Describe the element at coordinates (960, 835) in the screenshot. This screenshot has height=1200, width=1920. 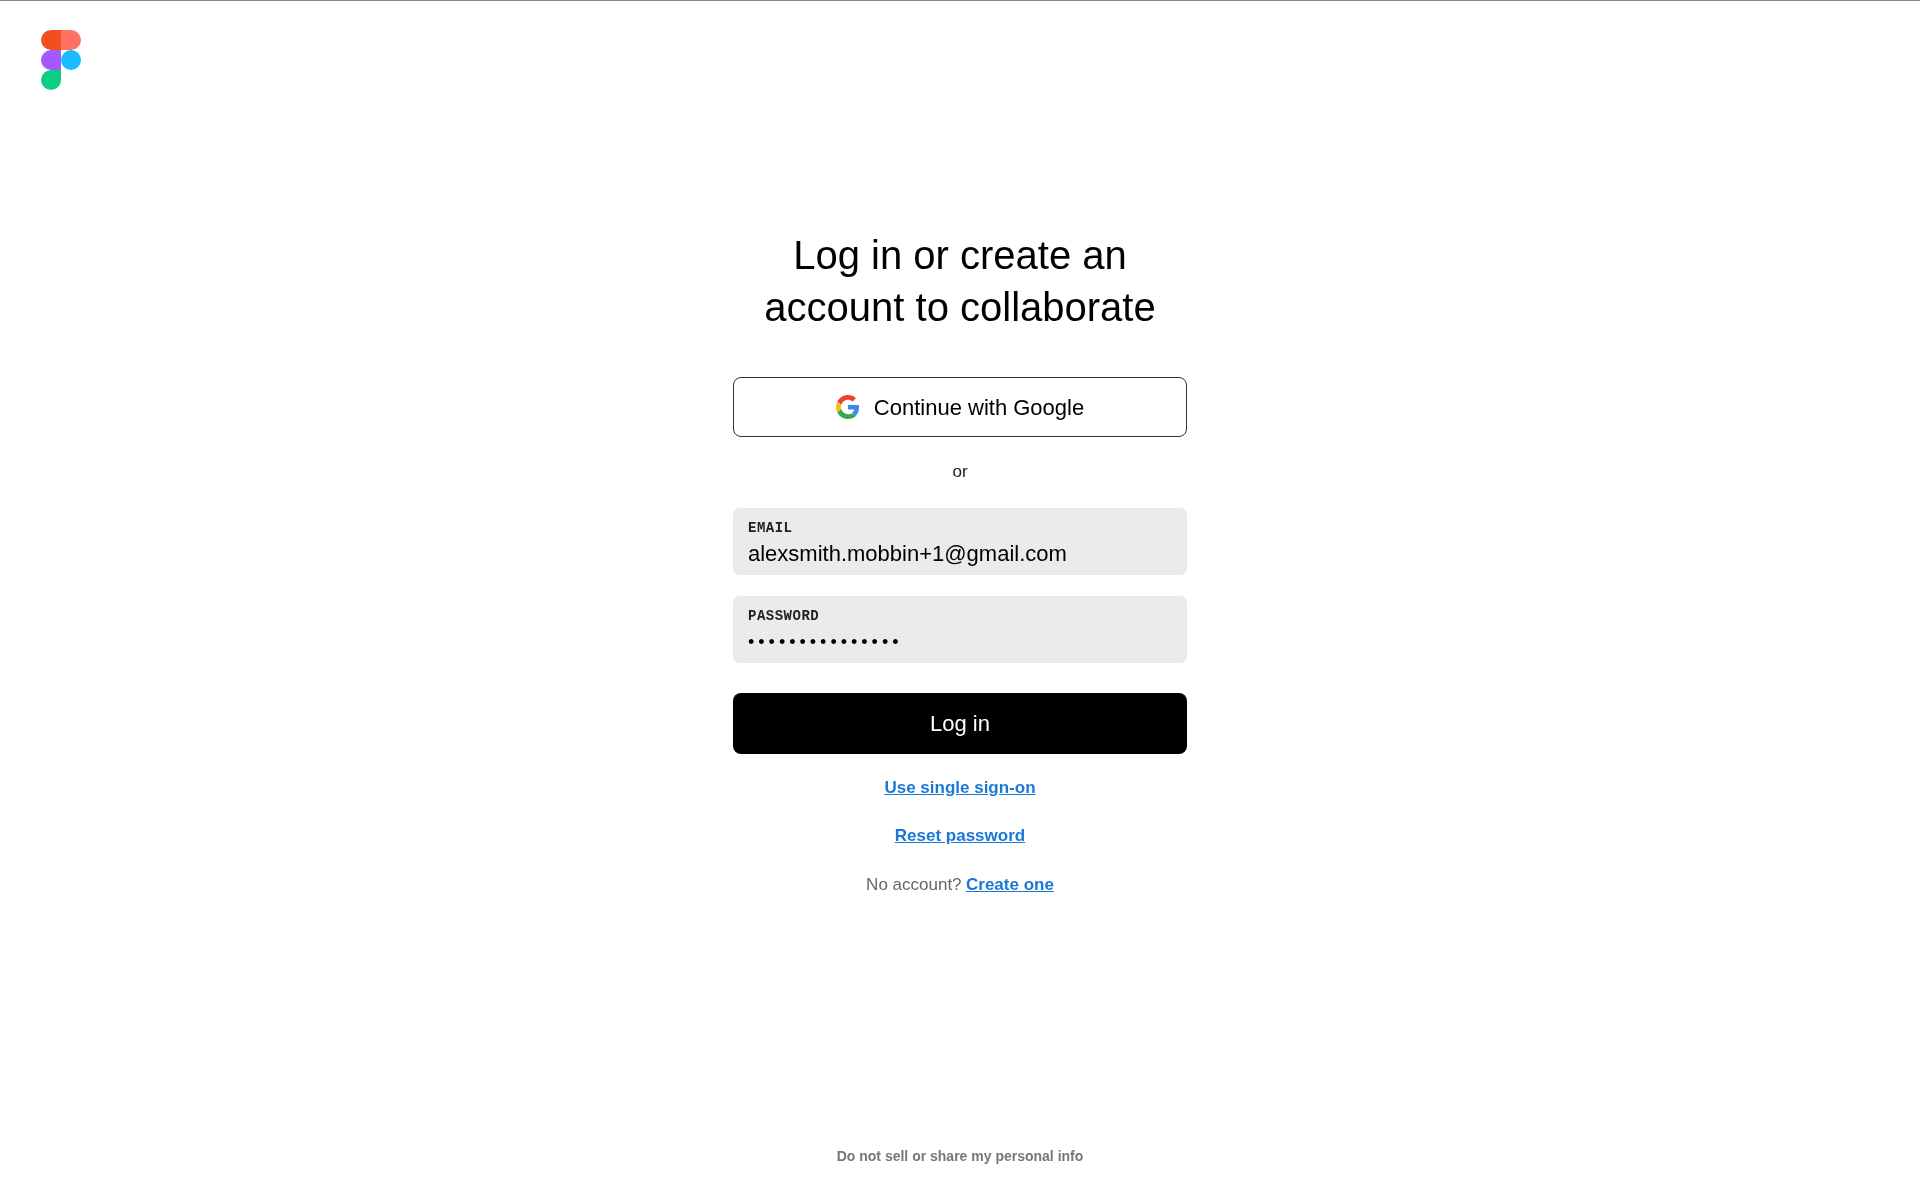
I see `text-link: Reset password` at that location.